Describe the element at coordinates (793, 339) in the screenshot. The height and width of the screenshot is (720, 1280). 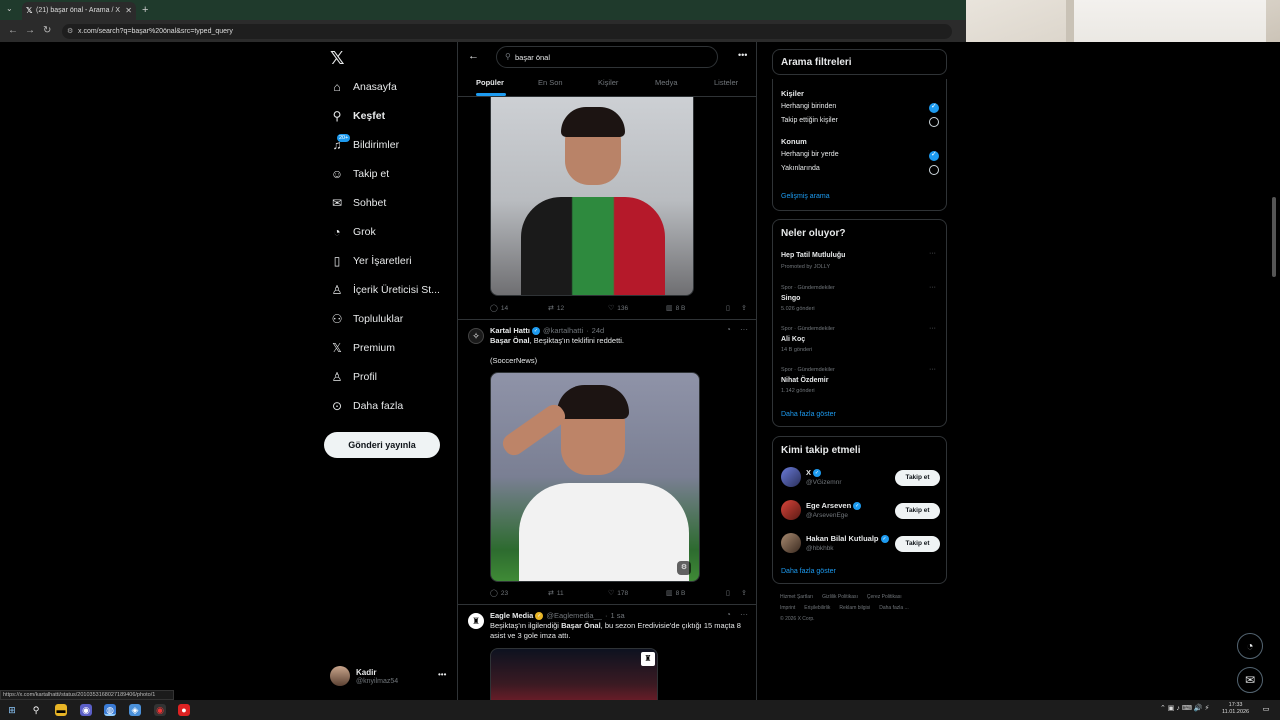
I see `trend-title: Ali Koç` at that location.